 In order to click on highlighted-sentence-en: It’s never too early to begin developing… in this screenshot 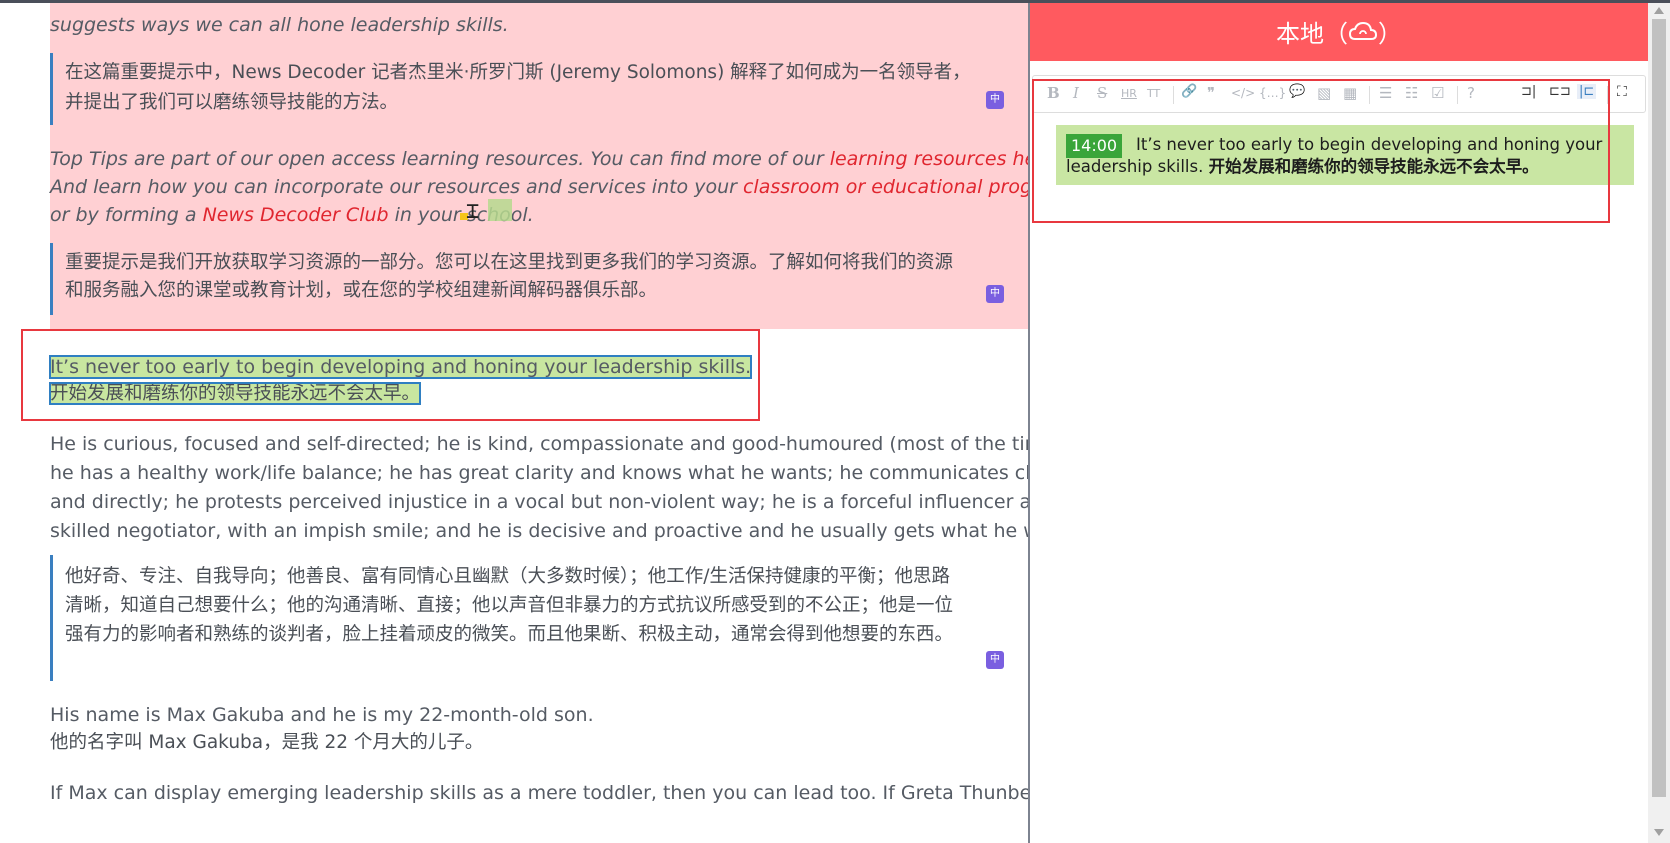, I will do `click(400, 367)`.